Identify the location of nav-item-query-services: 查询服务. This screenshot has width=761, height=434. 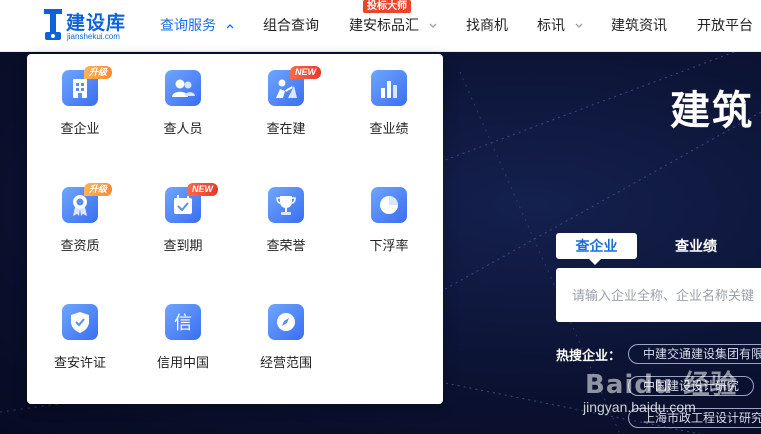
(197, 25).